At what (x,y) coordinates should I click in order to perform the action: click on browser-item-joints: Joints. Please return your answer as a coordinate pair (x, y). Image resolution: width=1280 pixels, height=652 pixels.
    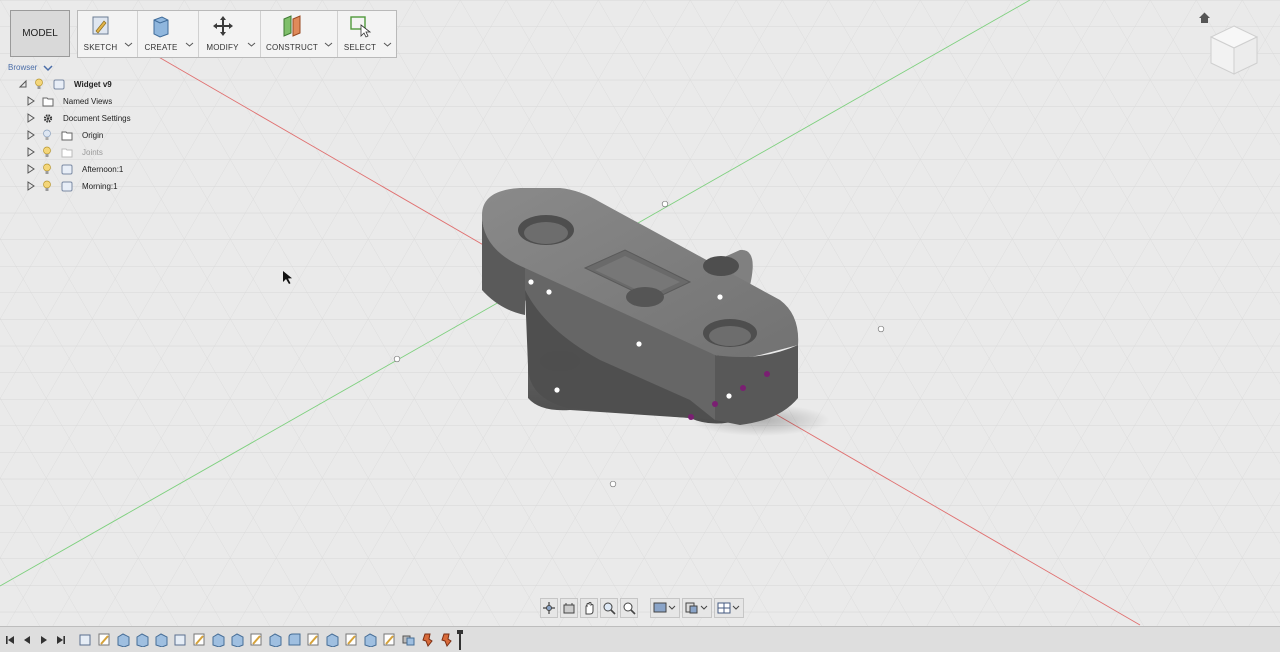
    Looking at the image, I should click on (64, 152).